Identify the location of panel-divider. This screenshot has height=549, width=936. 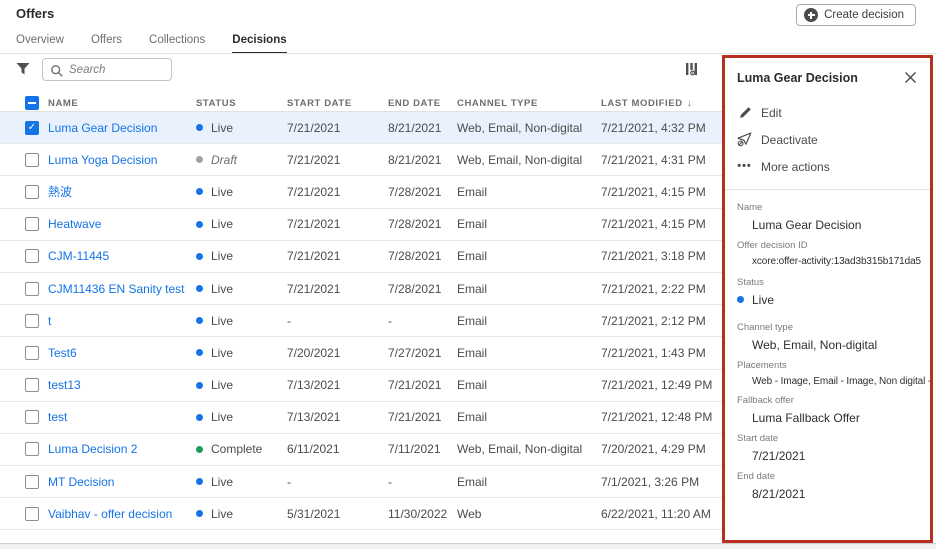
(827, 189).